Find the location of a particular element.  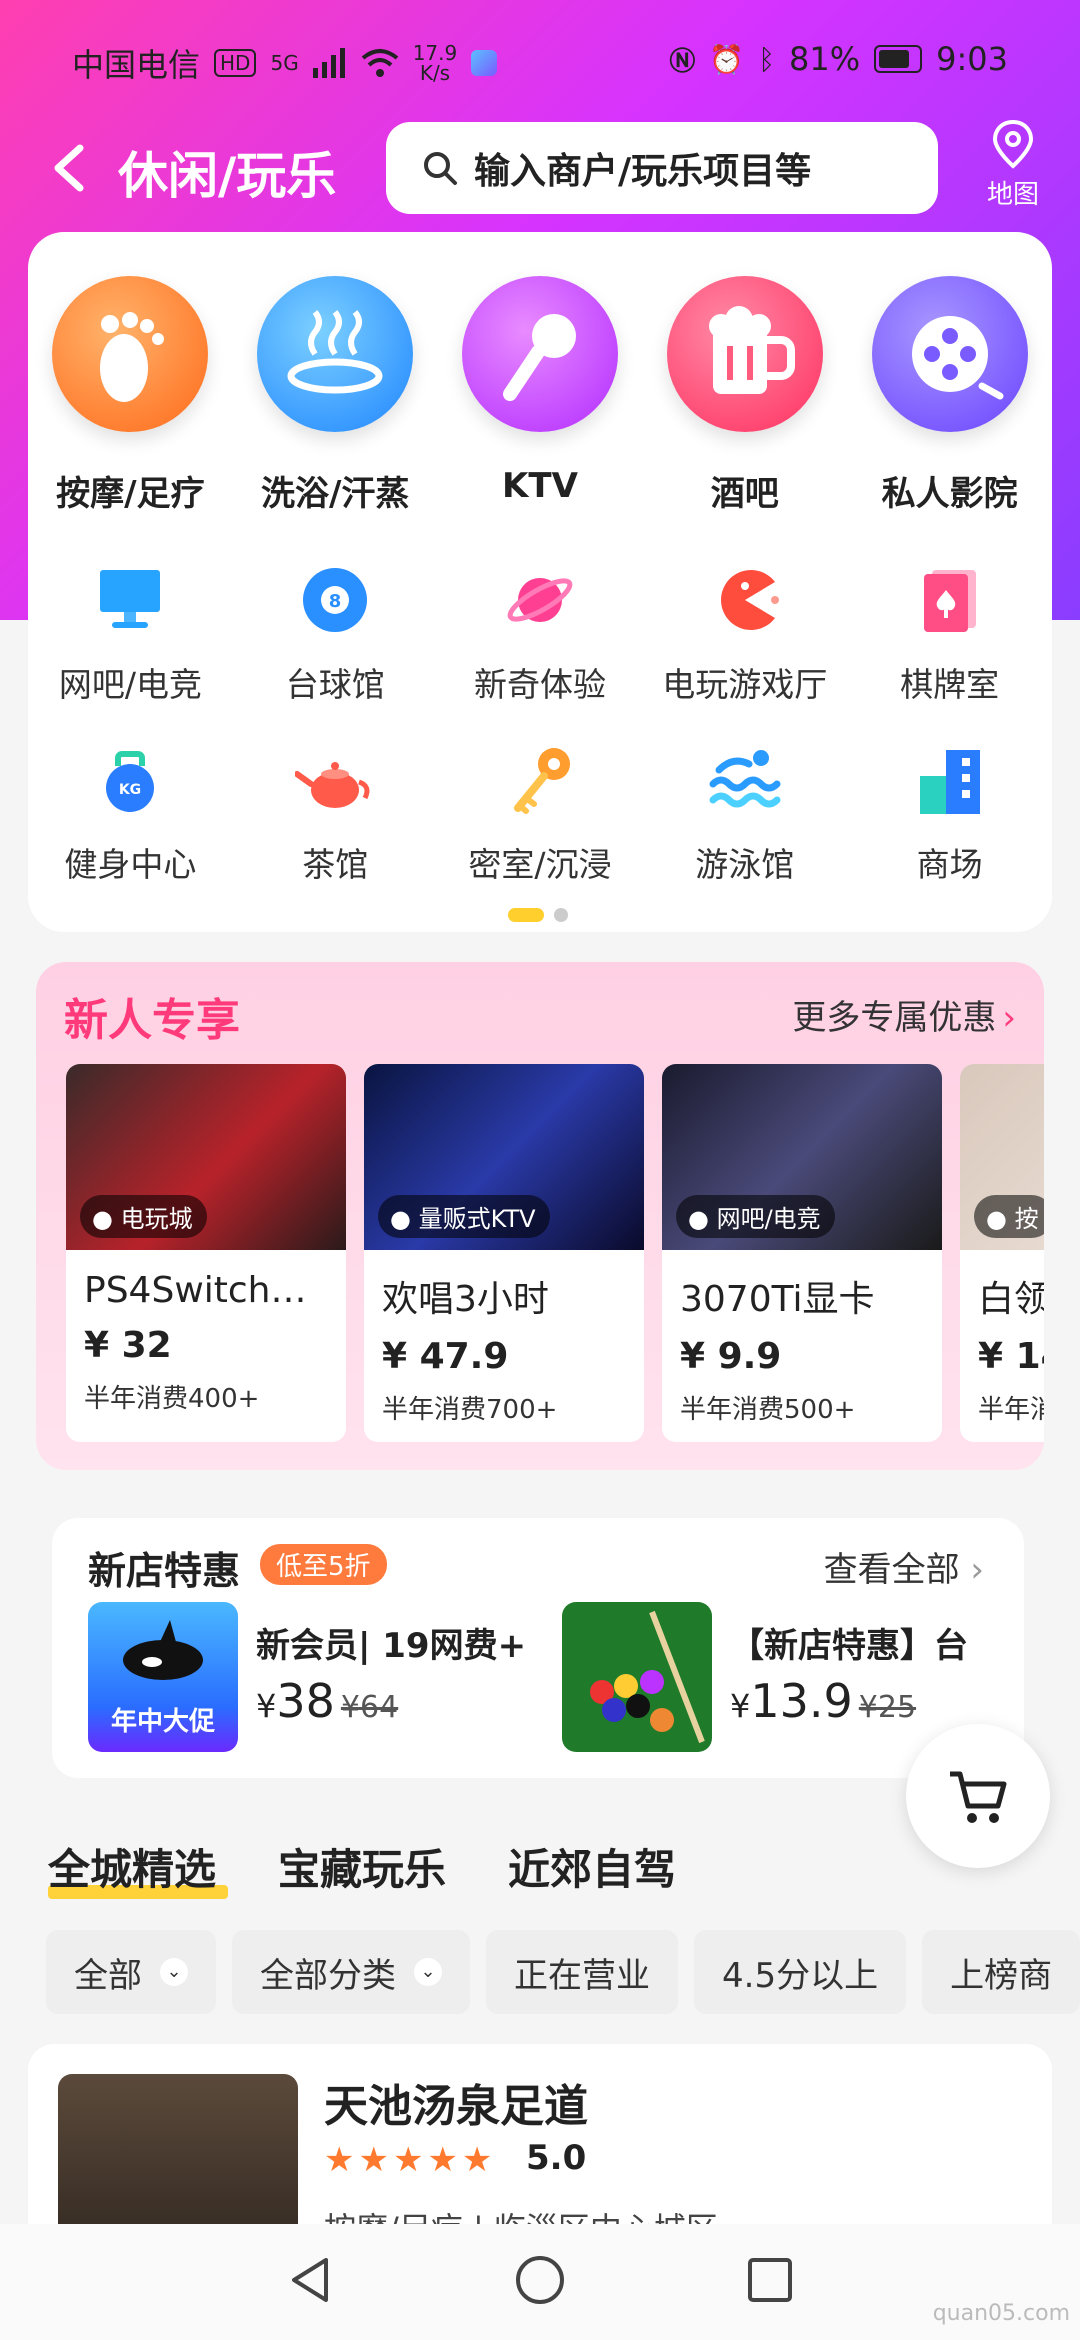

category-arcade: 电玩游戏厅 is located at coordinates (744, 633).